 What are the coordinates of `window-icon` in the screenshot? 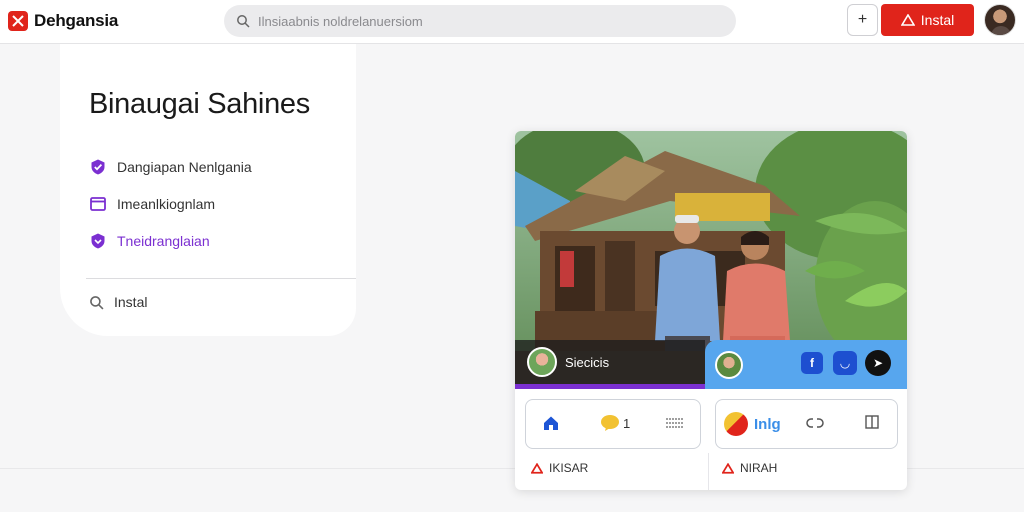 It's located at (98, 204).